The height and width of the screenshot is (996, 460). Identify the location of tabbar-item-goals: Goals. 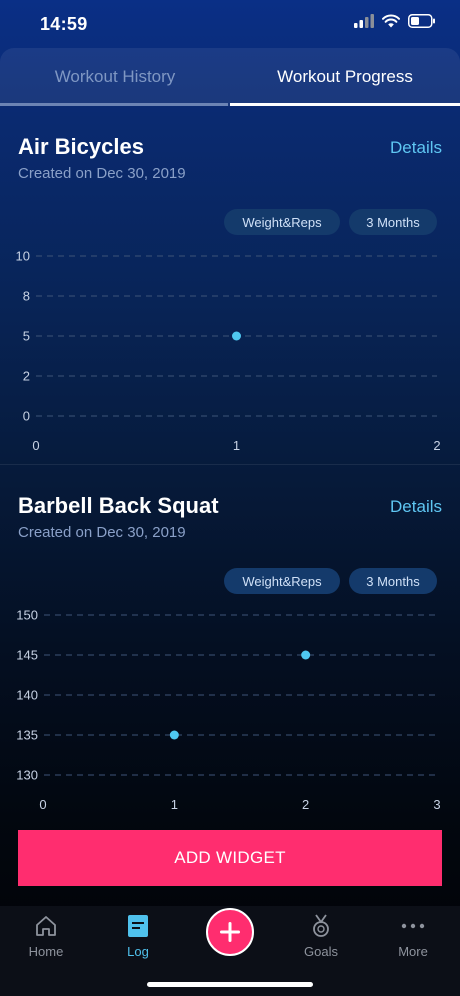
(321, 941).